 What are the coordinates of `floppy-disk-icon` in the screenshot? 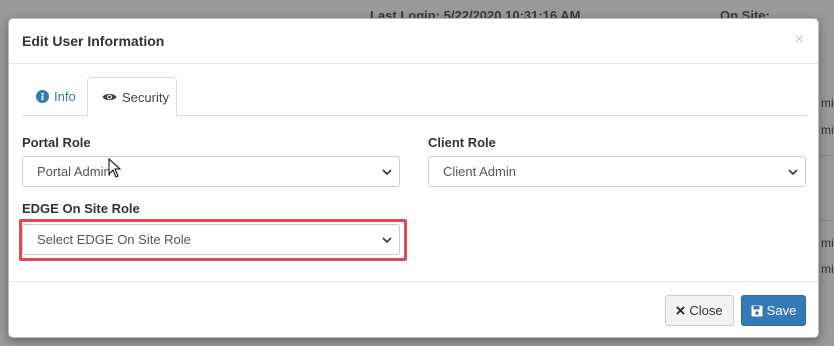 It's located at (757, 311).